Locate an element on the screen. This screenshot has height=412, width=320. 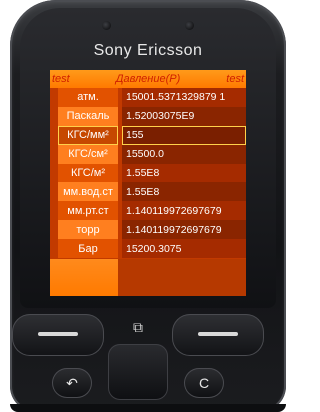
unit-label: атм. is located at coordinates (88, 97).